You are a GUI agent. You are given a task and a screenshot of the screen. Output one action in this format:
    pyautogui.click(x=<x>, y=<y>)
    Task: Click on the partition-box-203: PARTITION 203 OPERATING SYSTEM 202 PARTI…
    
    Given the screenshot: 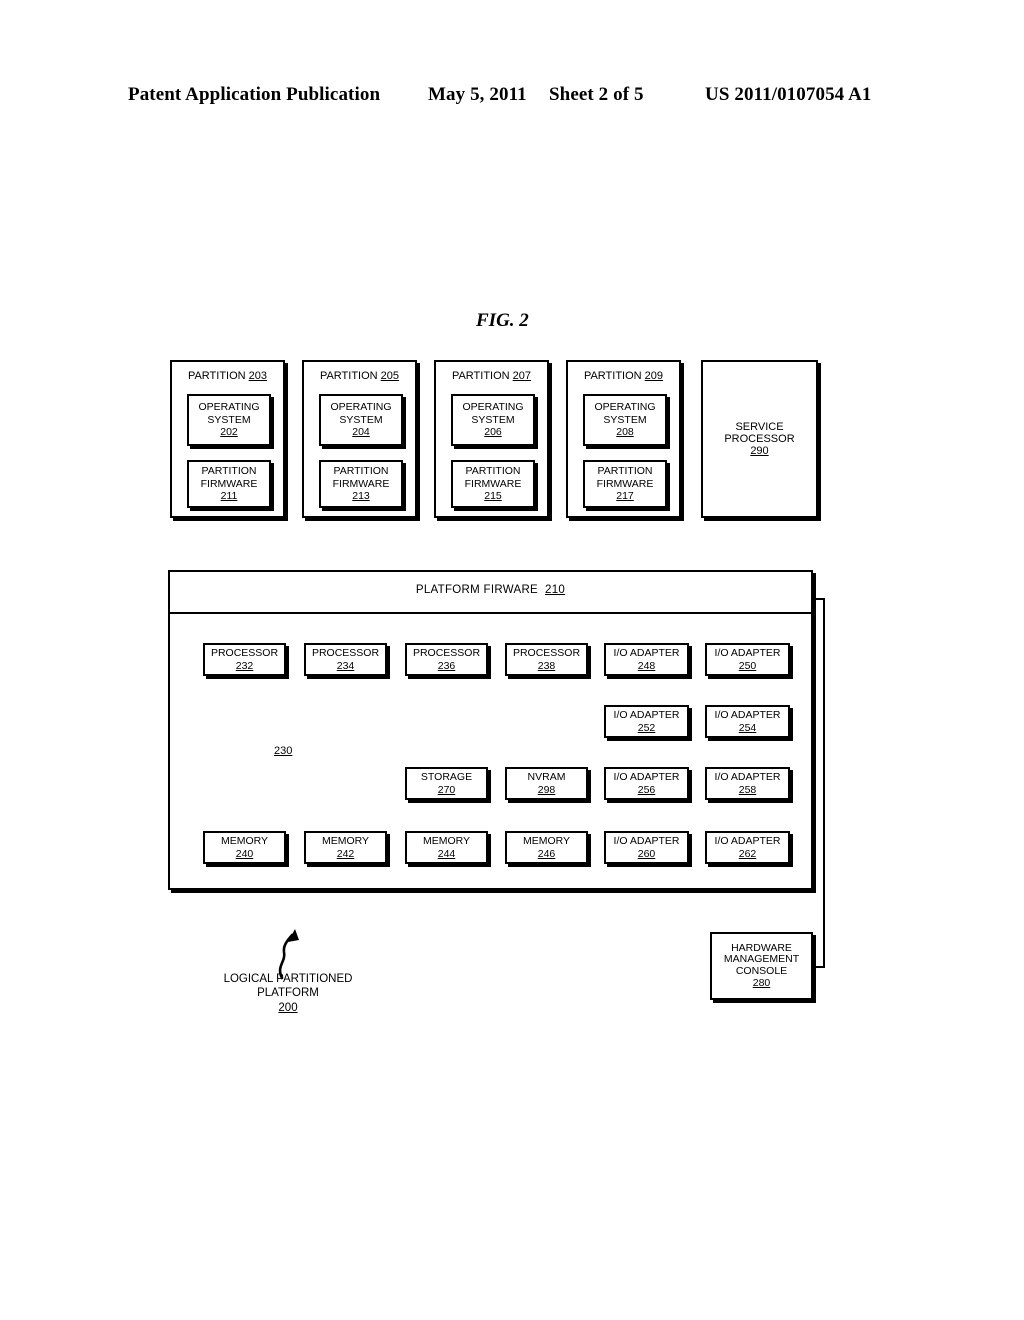 What is the action you would take?
    pyautogui.click(x=227, y=439)
    